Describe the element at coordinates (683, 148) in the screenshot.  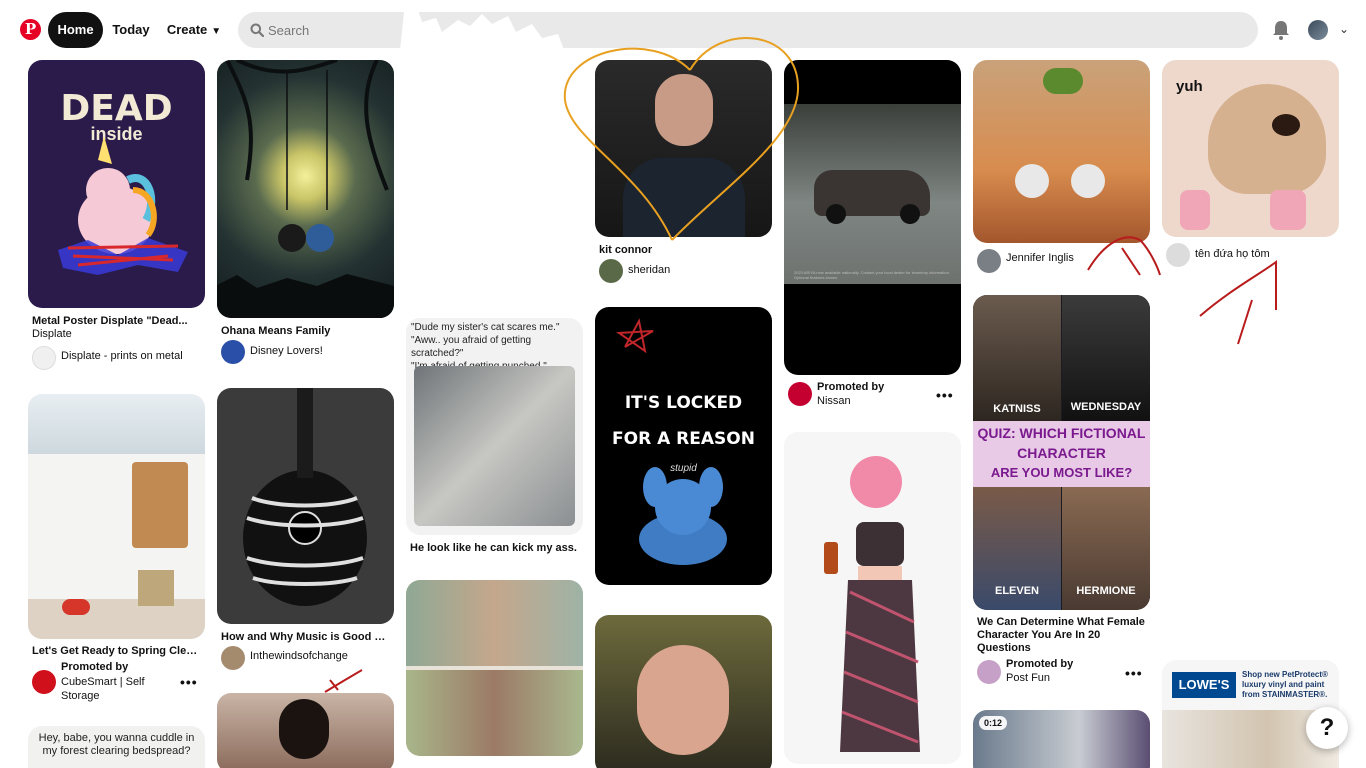
I see `pin-kit-connor` at that location.